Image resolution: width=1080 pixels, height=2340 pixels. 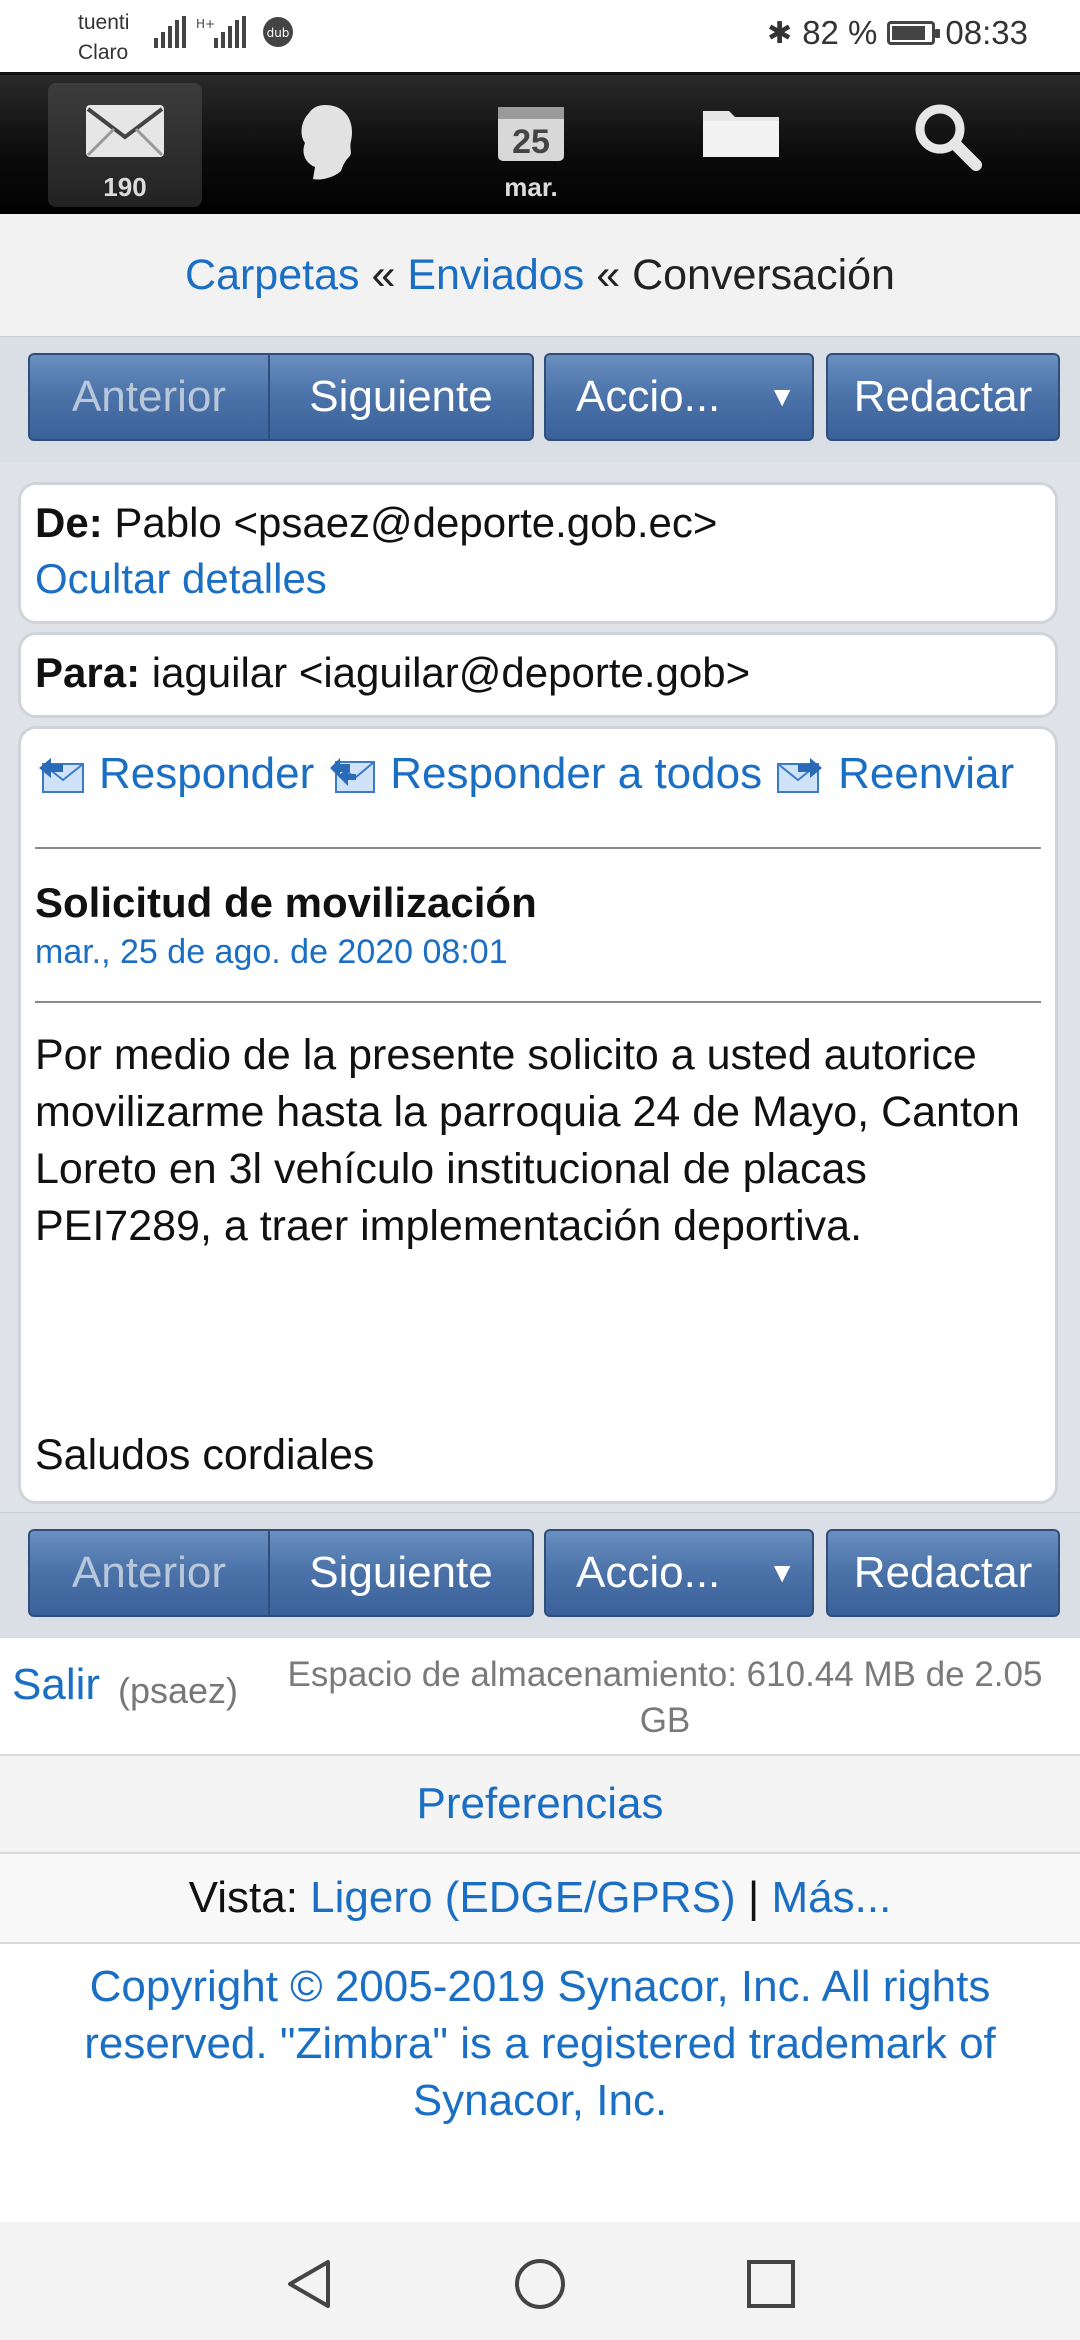 I want to click on forward-icon, so click(x=800, y=775).